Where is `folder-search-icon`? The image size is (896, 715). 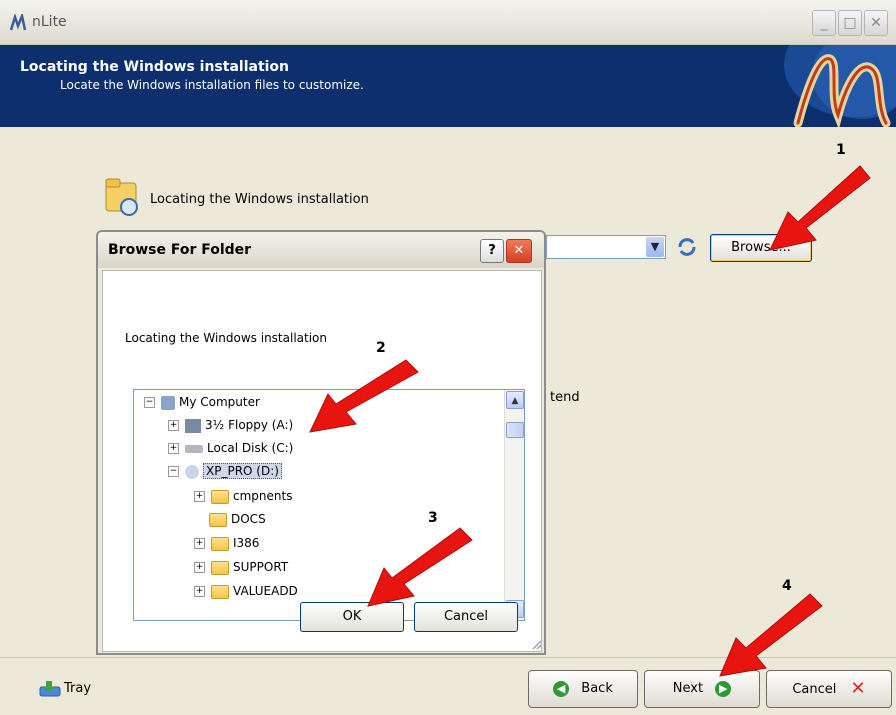
folder-search-icon is located at coordinates (121, 197).